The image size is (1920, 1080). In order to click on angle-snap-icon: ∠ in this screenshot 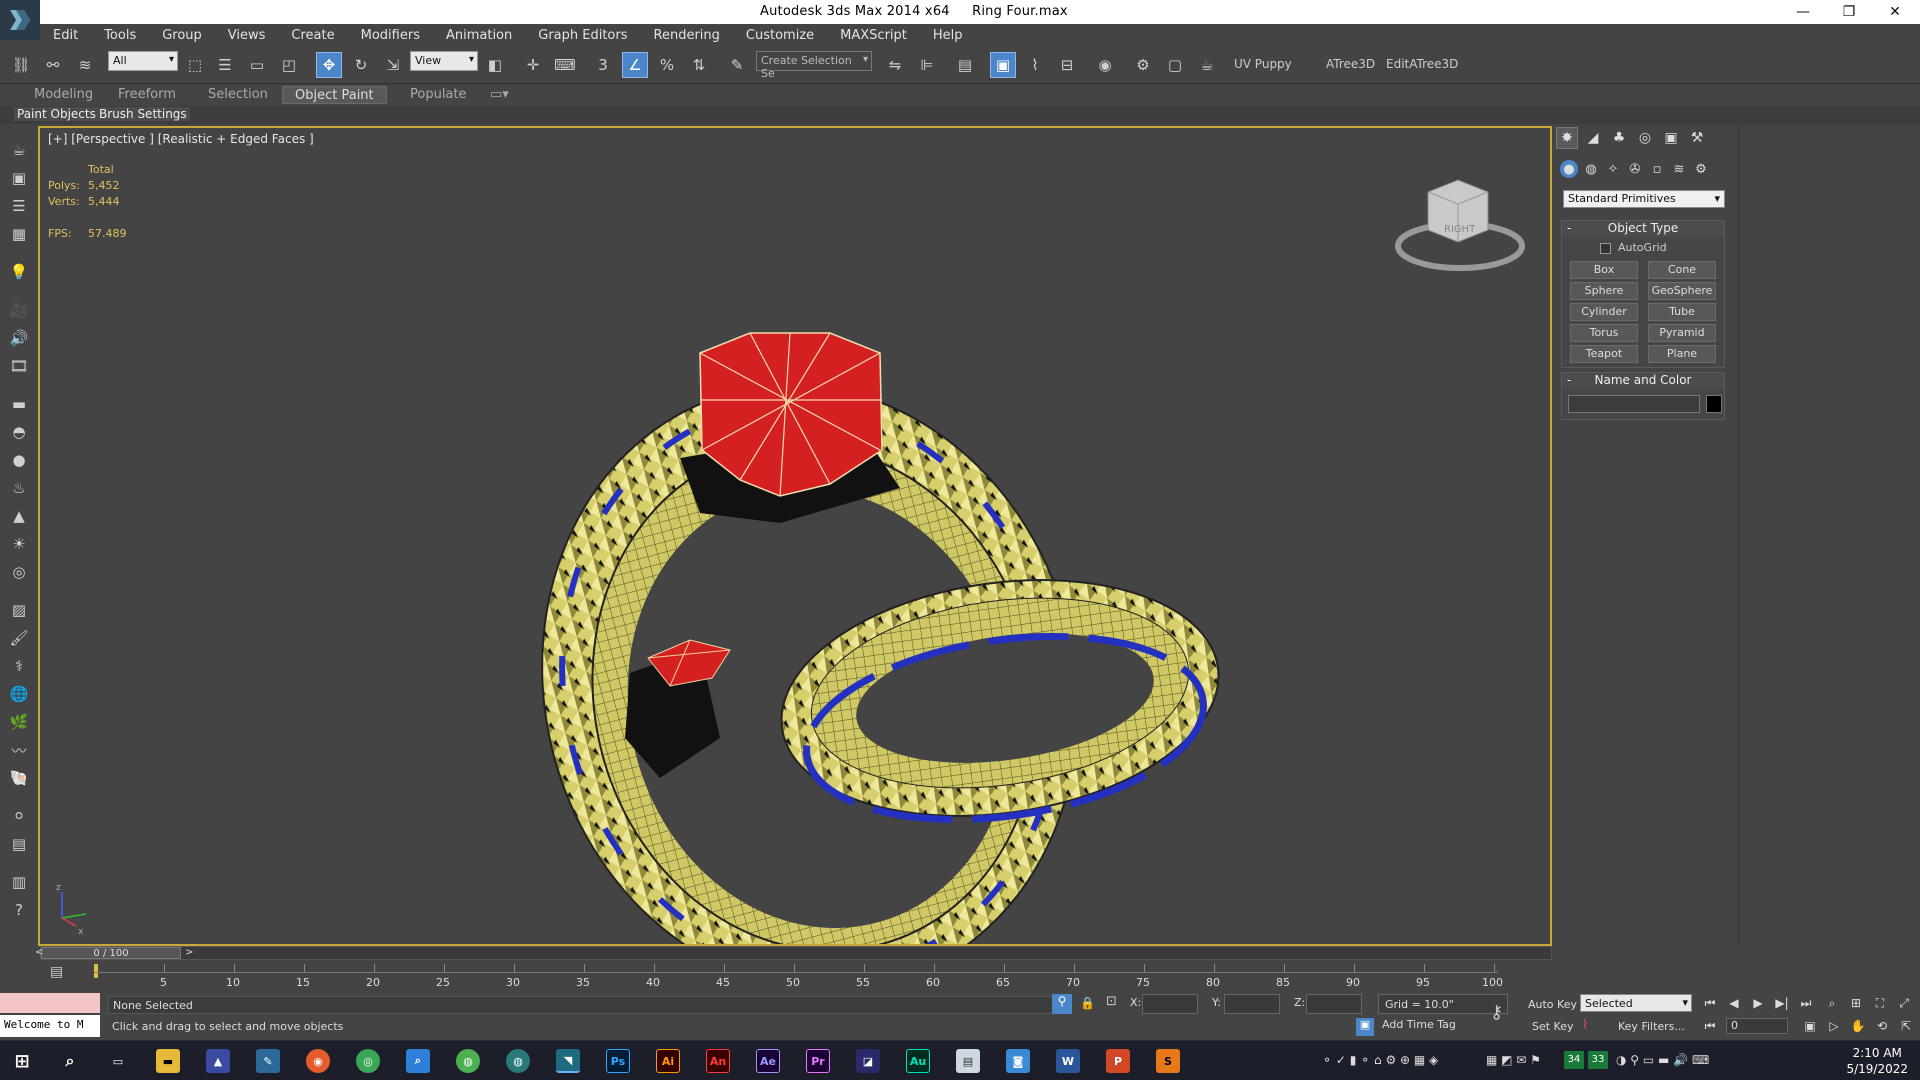, I will do `click(635, 65)`.